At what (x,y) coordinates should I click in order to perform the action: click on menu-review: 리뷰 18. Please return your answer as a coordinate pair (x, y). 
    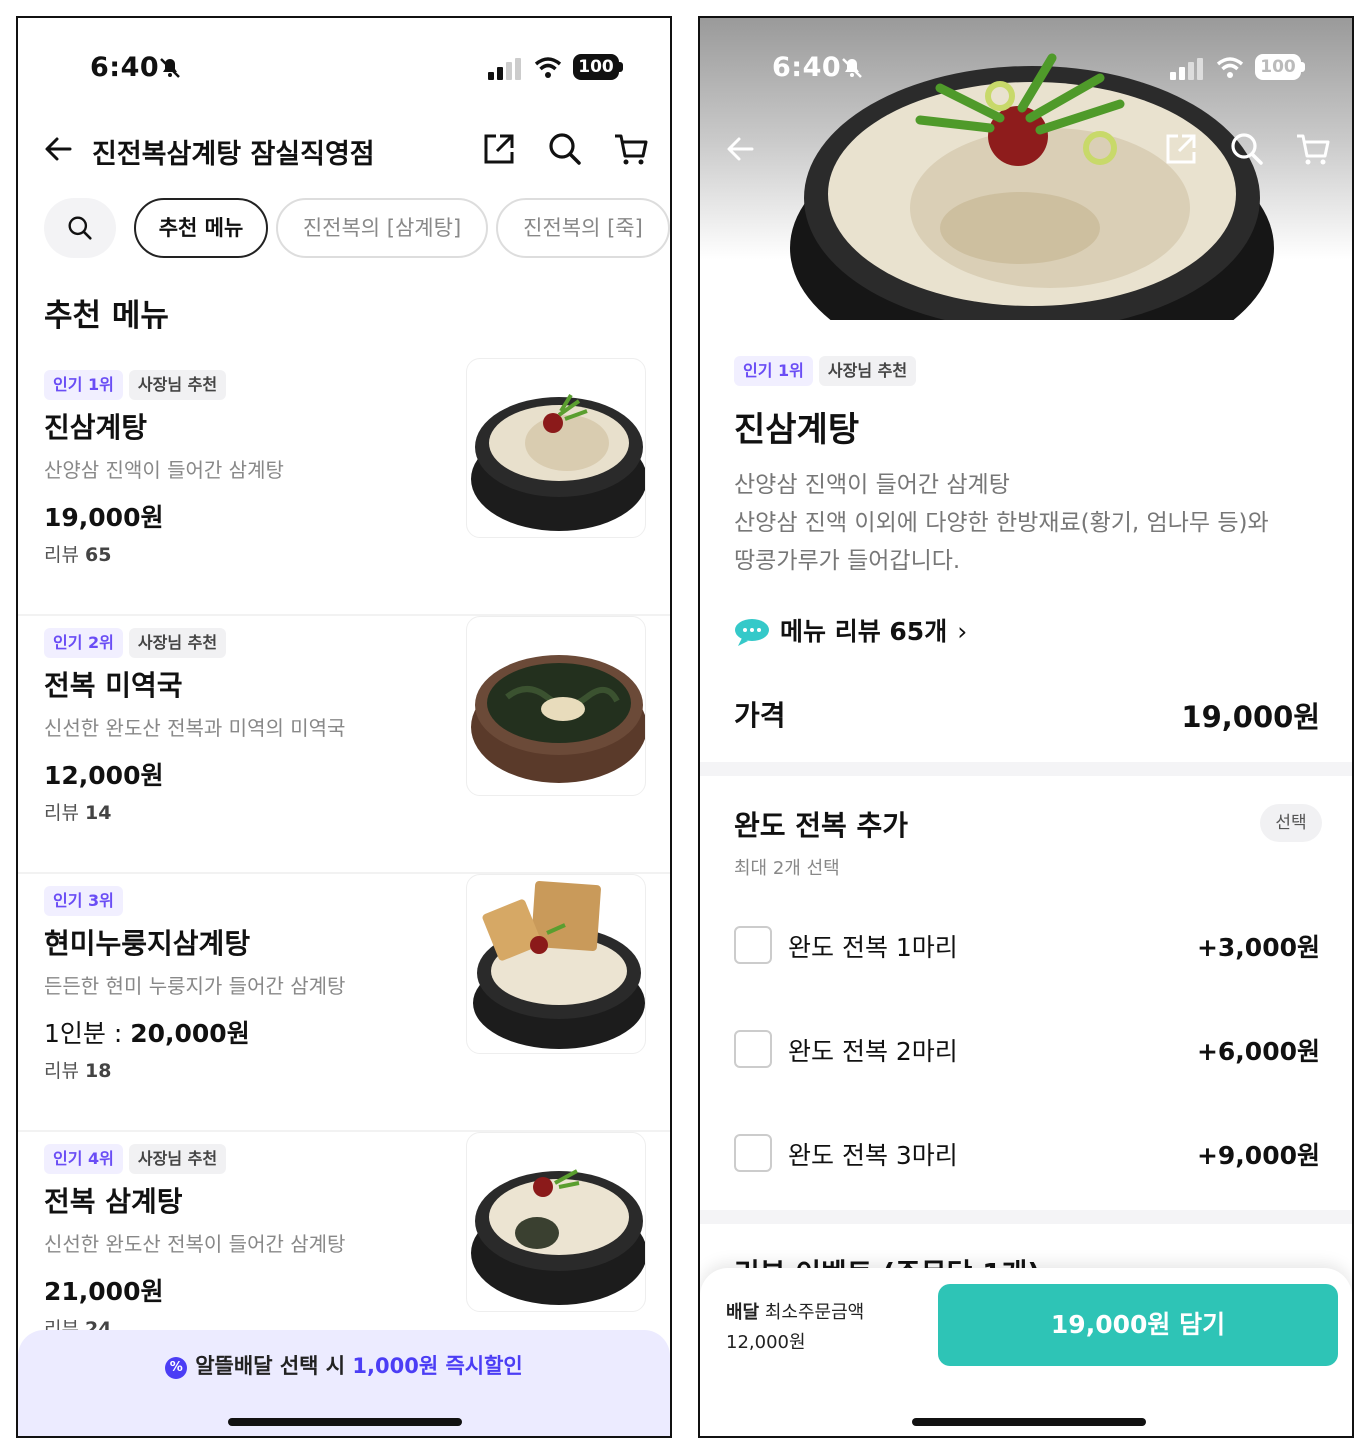
    Looking at the image, I should click on (78, 1071).